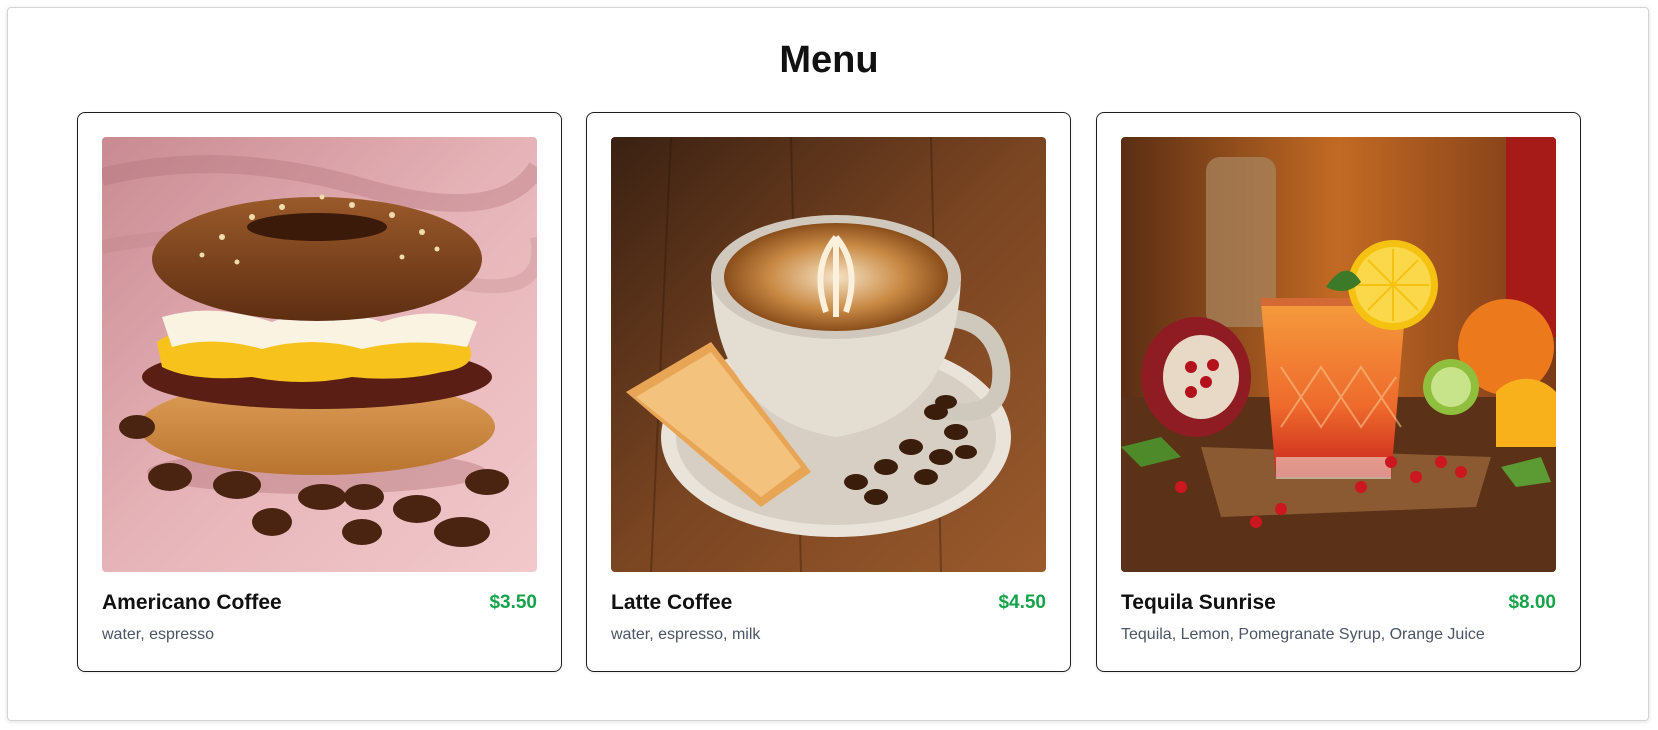  I want to click on item-description: water, espresso, milk, so click(686, 634).